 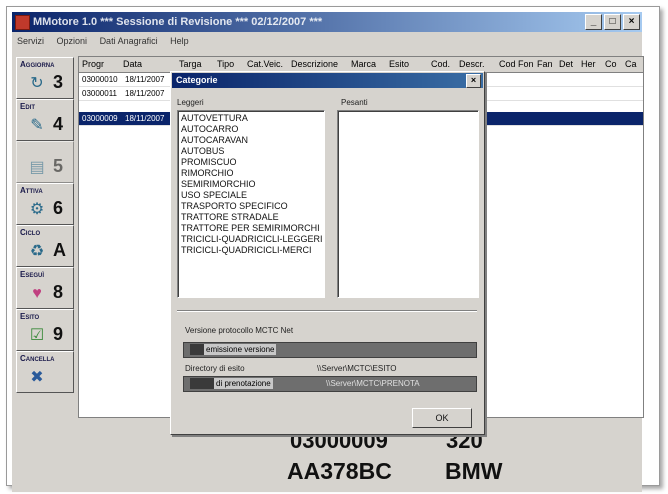 What do you see at coordinates (408, 204) in the screenshot?
I see `pesanti-listbox` at bounding box center [408, 204].